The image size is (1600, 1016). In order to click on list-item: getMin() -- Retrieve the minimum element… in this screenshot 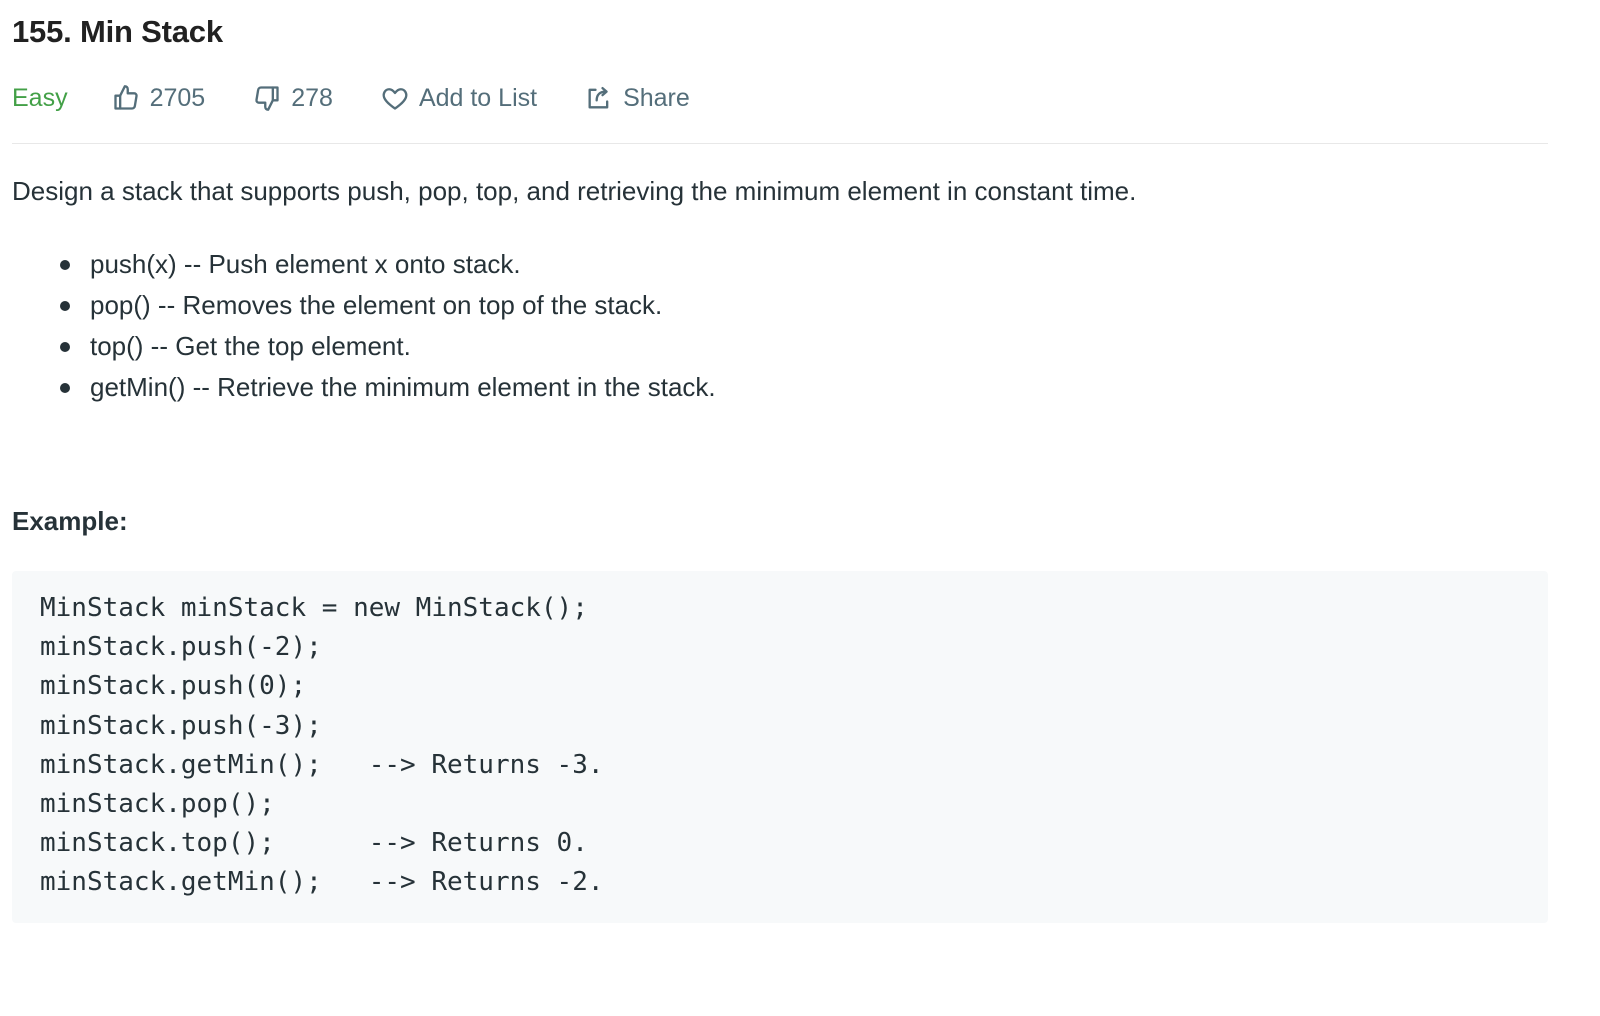, I will do `click(388, 387)`.